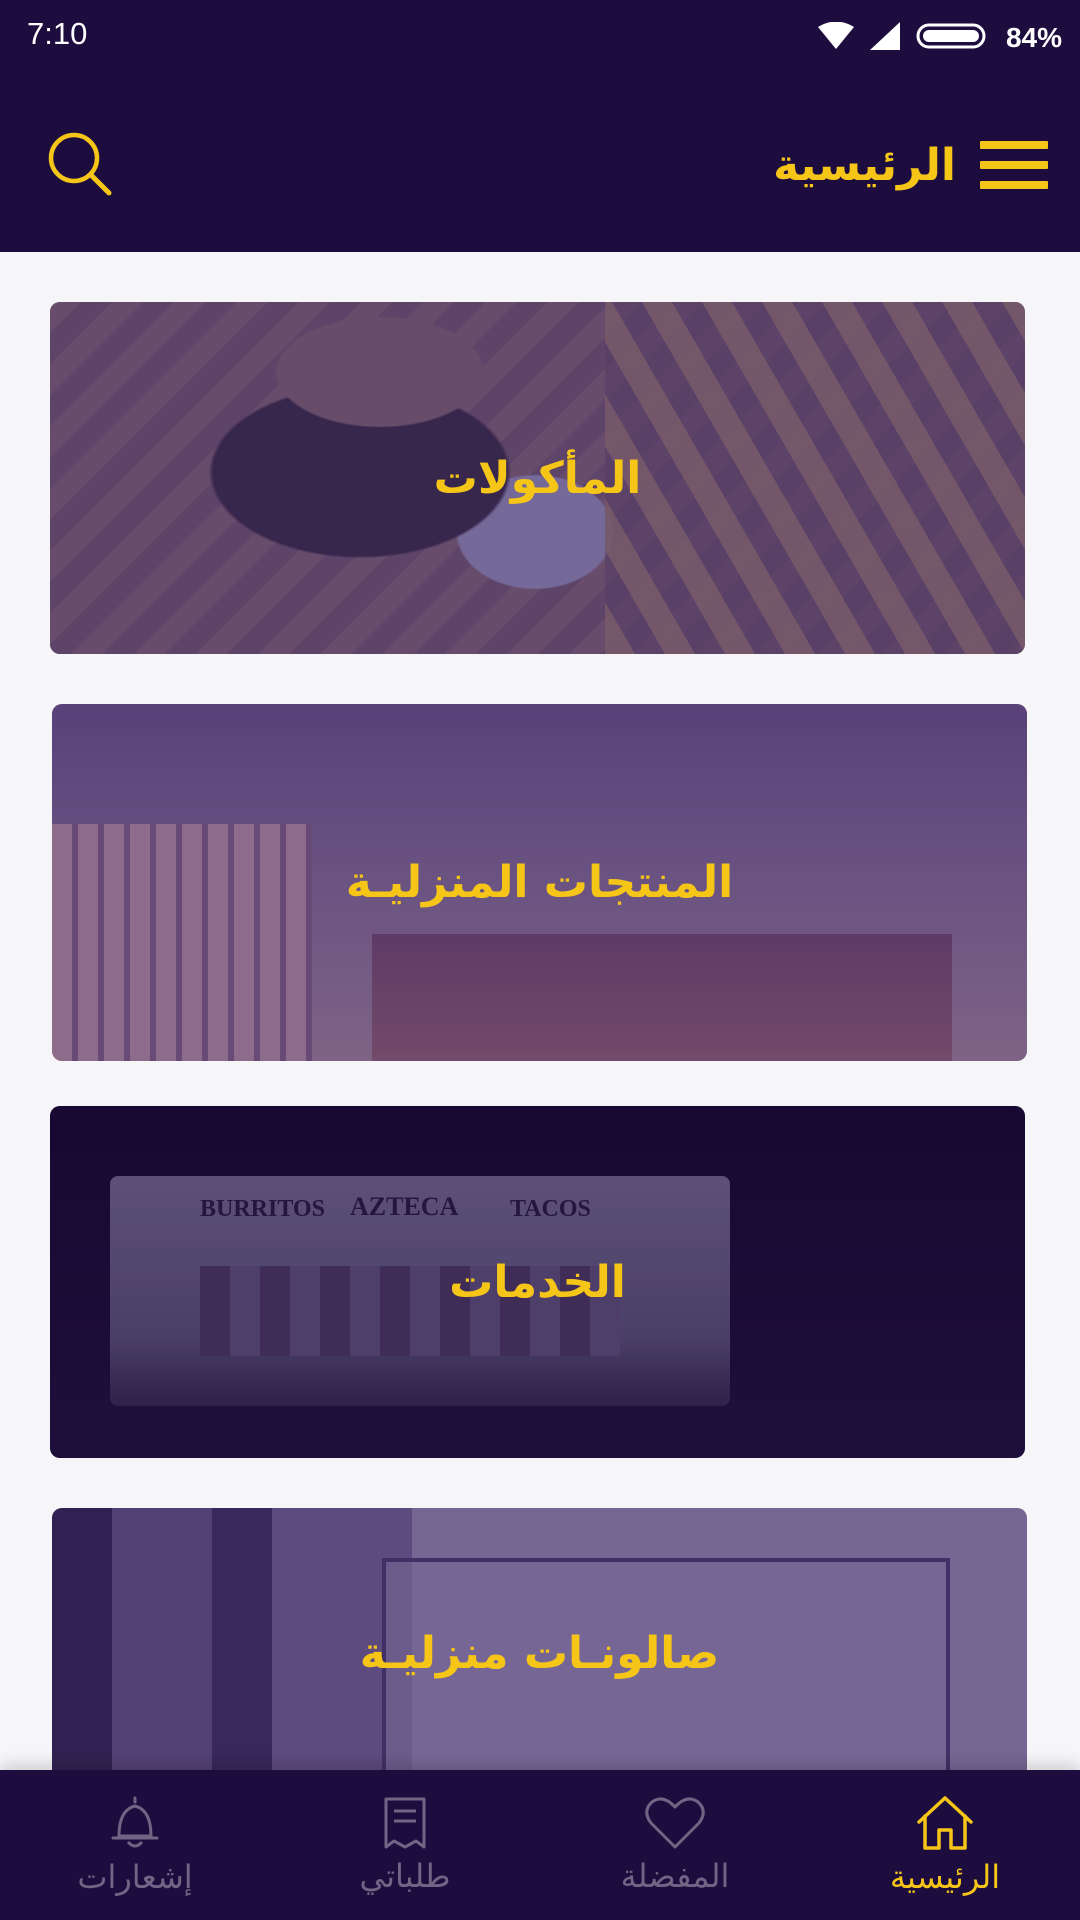  I want to click on nav-item-favorites: المفضلة, so click(675, 1845).